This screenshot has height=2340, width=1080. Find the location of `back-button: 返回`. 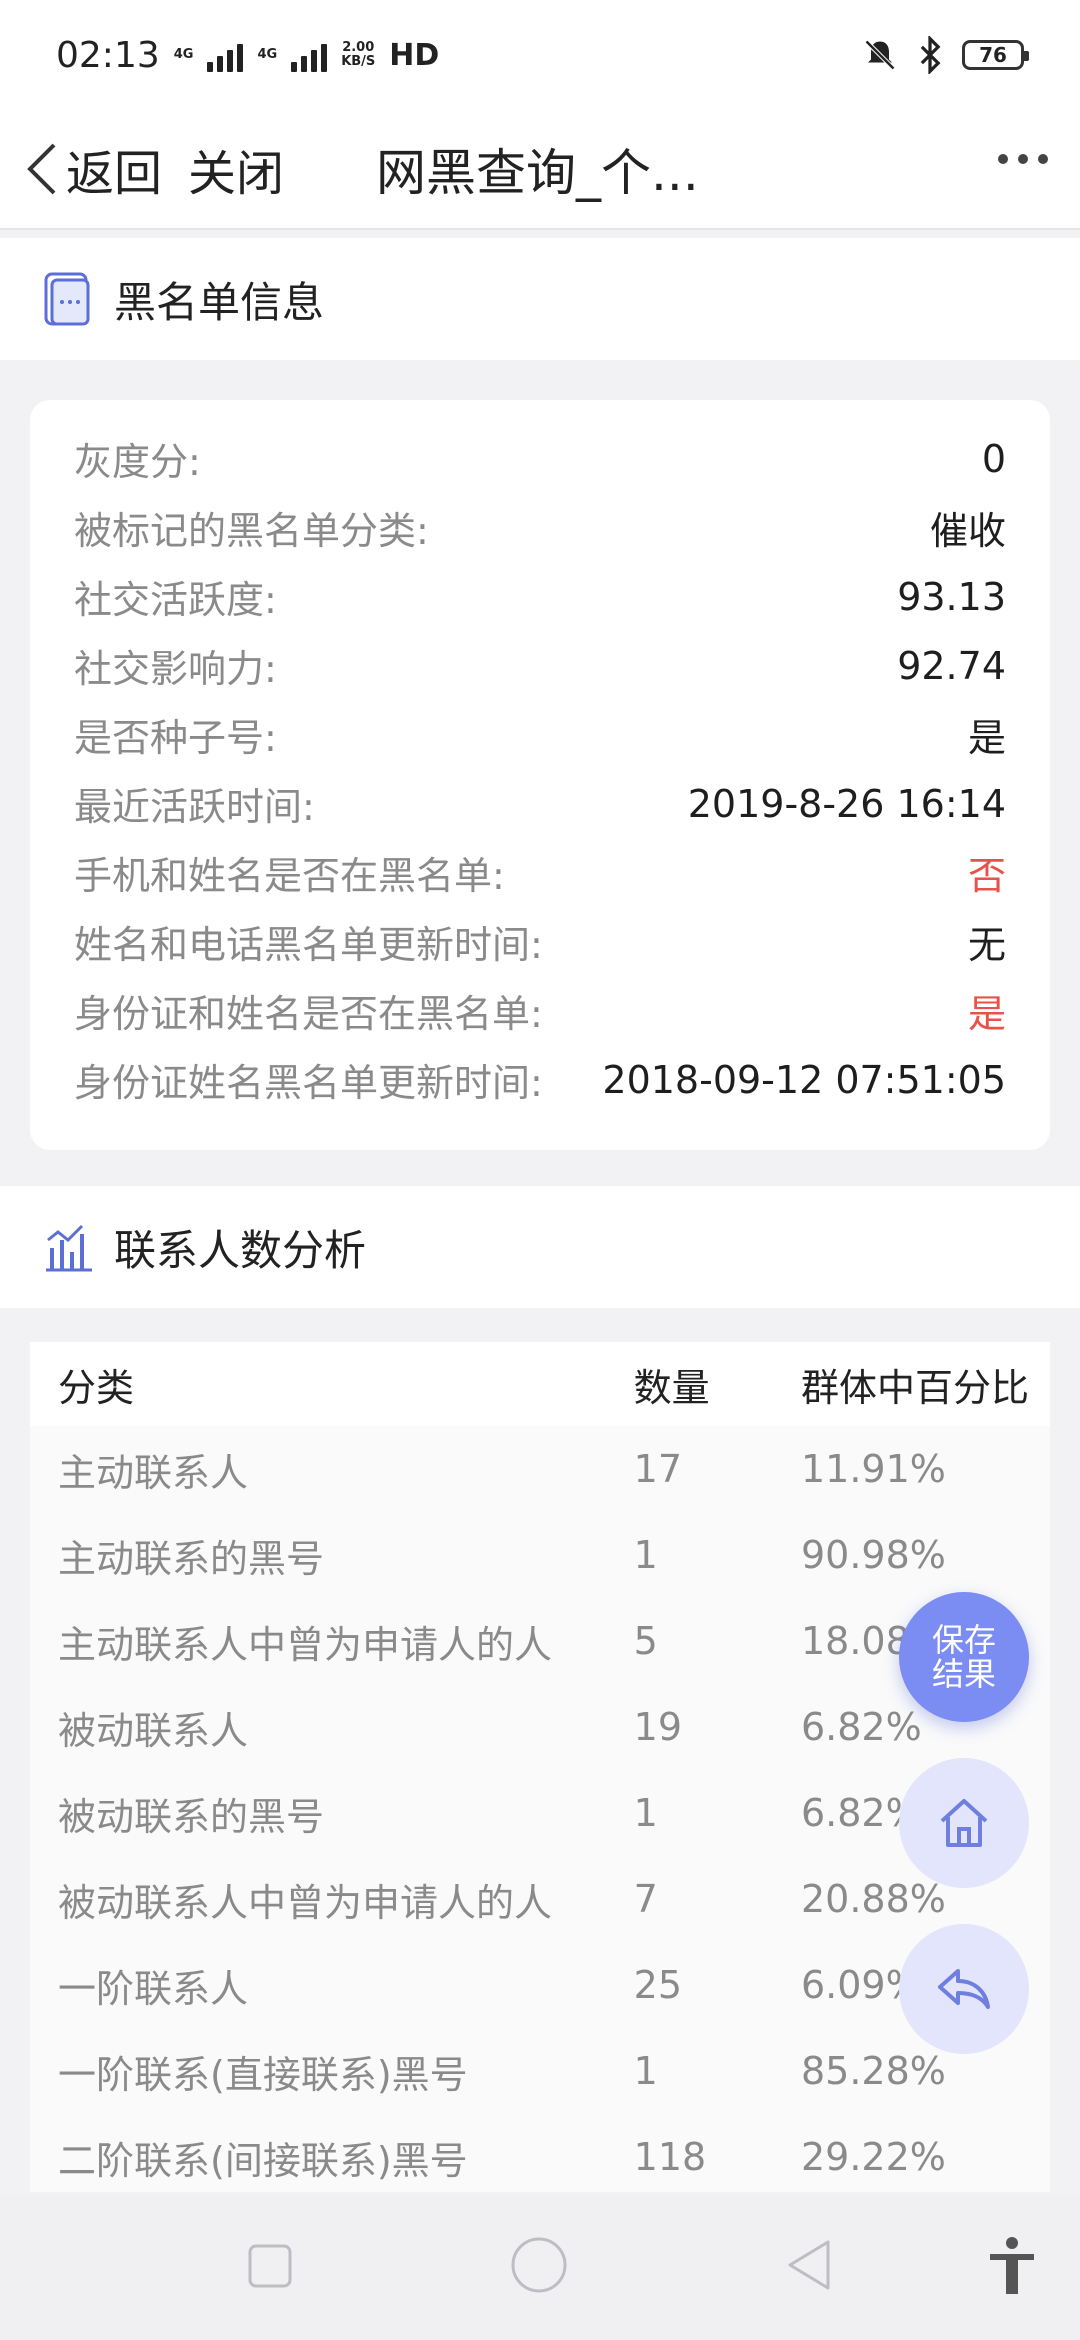

back-button: 返回 is located at coordinates (92, 169).